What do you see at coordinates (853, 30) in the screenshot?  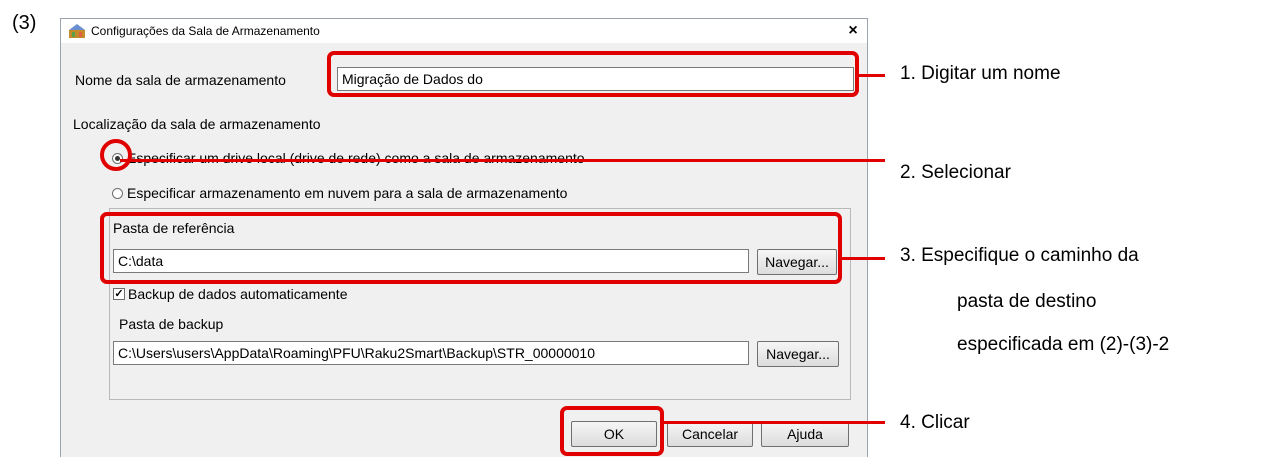 I see `close-button: ×` at bounding box center [853, 30].